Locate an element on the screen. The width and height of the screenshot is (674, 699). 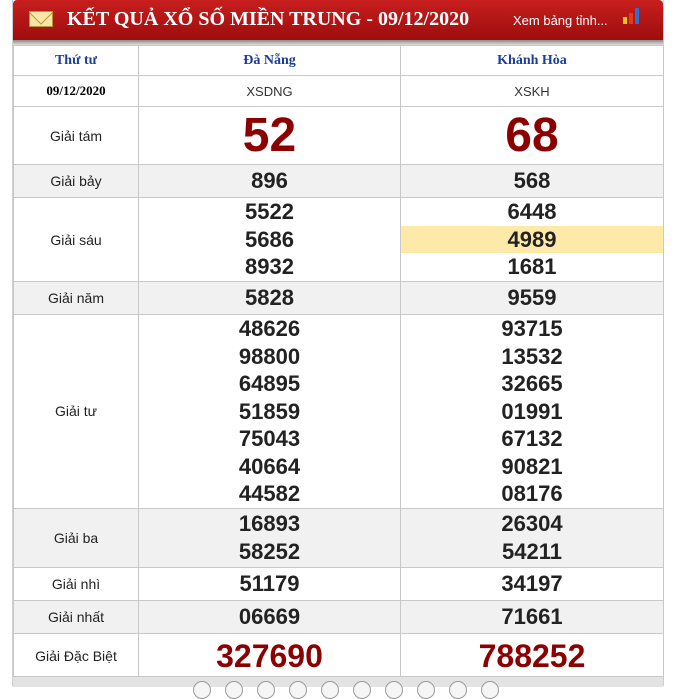
bar-chart-icon is located at coordinates (633, 16).